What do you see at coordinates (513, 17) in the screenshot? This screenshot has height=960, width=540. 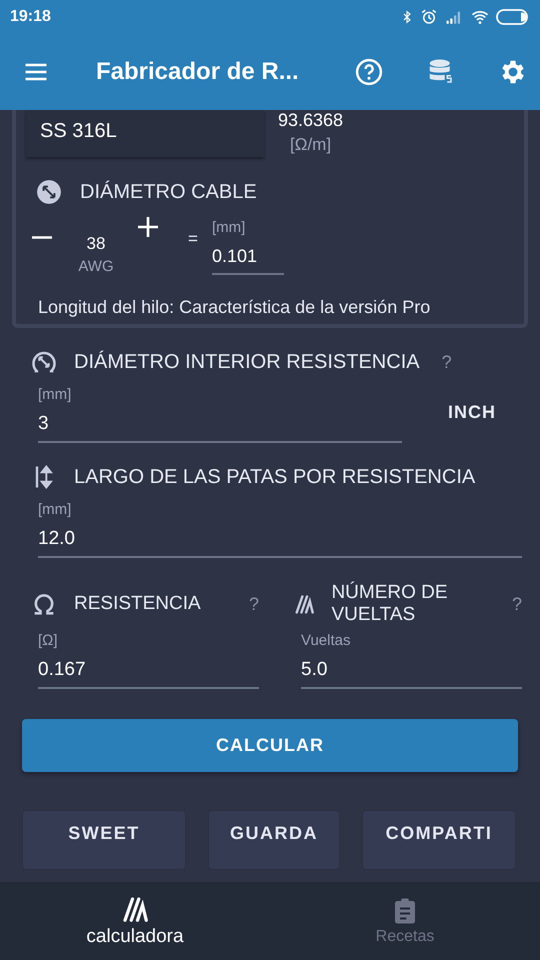 I see `battery-icon` at bounding box center [513, 17].